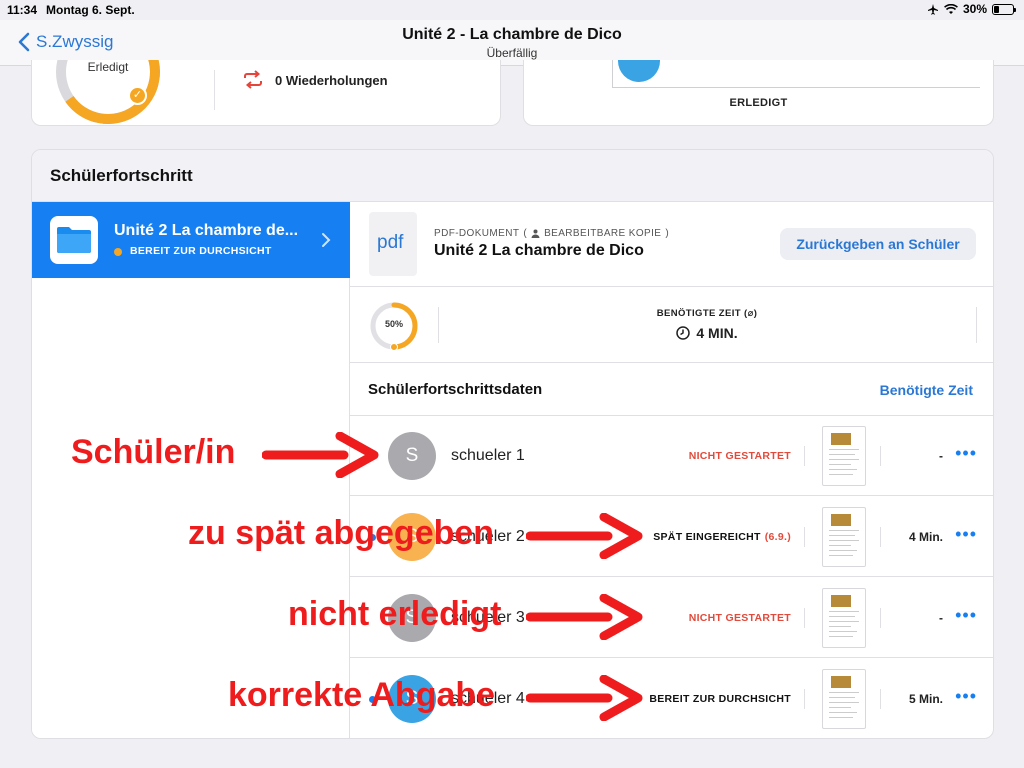 This screenshot has width=1024, height=768. I want to click on page-title: Unité 2 - La chambre de Dico, so click(512, 34).